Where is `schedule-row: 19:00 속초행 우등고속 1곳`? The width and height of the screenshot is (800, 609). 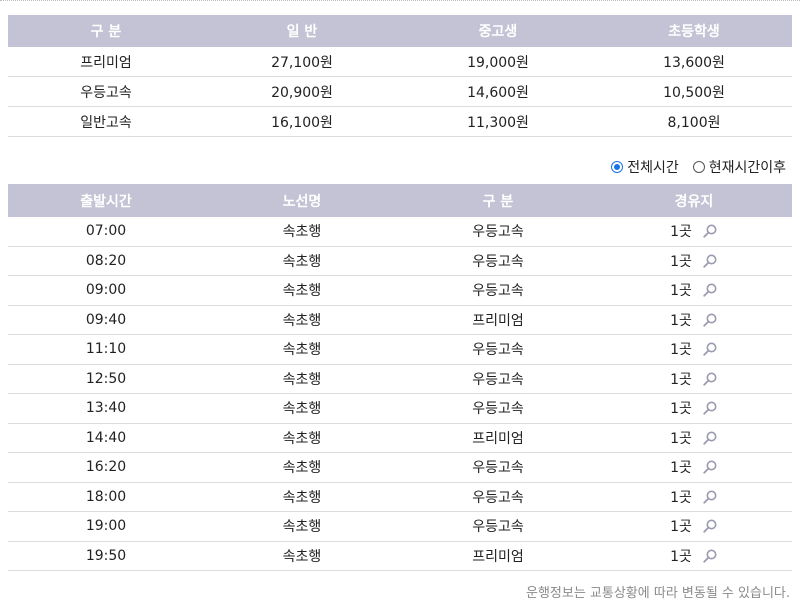 schedule-row: 19:00 속초행 우등고속 1곳 is located at coordinates (400, 526).